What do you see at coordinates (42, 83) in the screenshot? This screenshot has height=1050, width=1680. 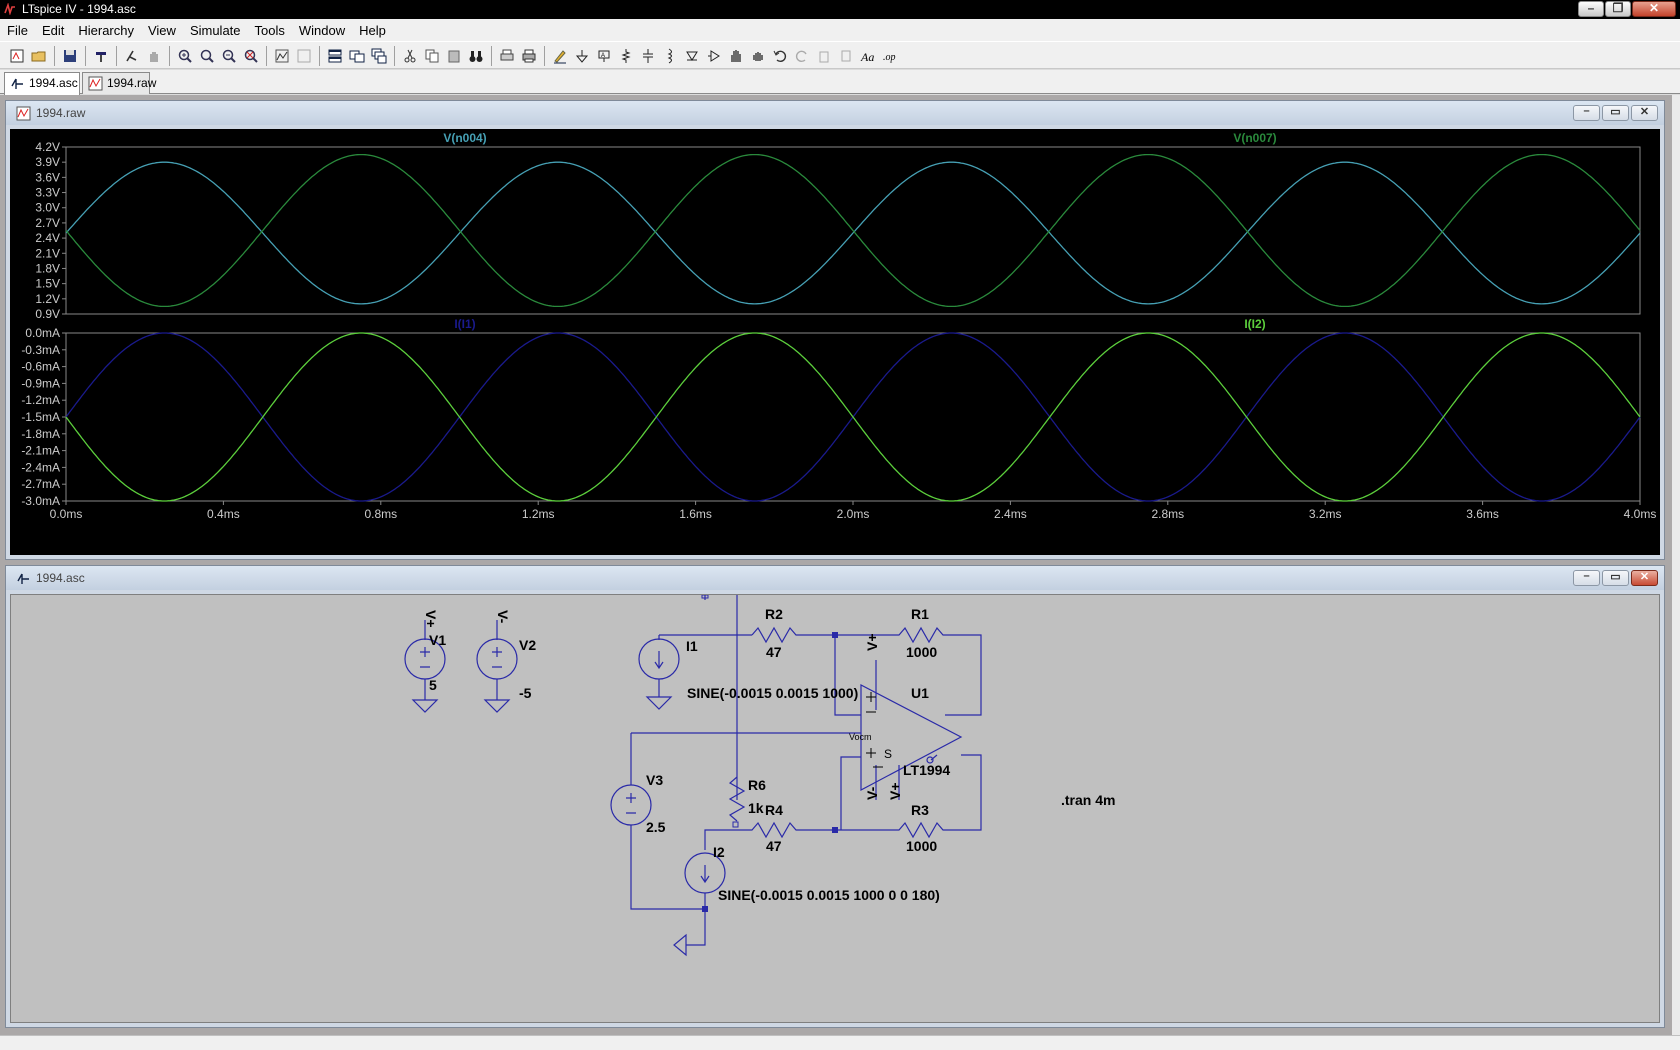 I see `tab-schematic: 1994.asc` at bounding box center [42, 83].